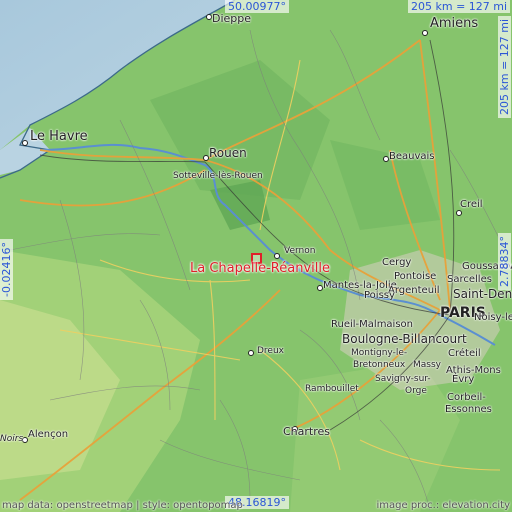  Describe the element at coordinates (379, 353) in the screenshot. I see `city-label-montigny: Montigny-le-` at that location.